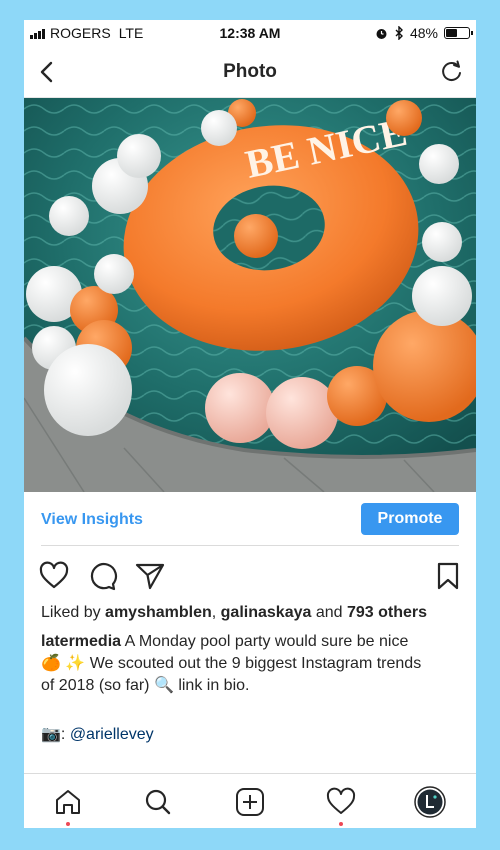 This screenshot has height=850, width=500. I want to click on status-right: 48%, so click(424, 33).